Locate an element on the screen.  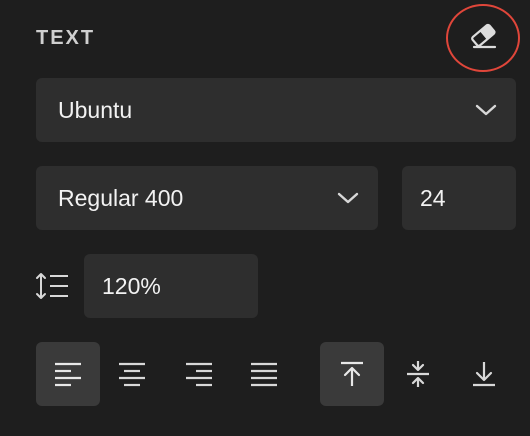
font-family-select: Ubuntu is located at coordinates (276, 110).